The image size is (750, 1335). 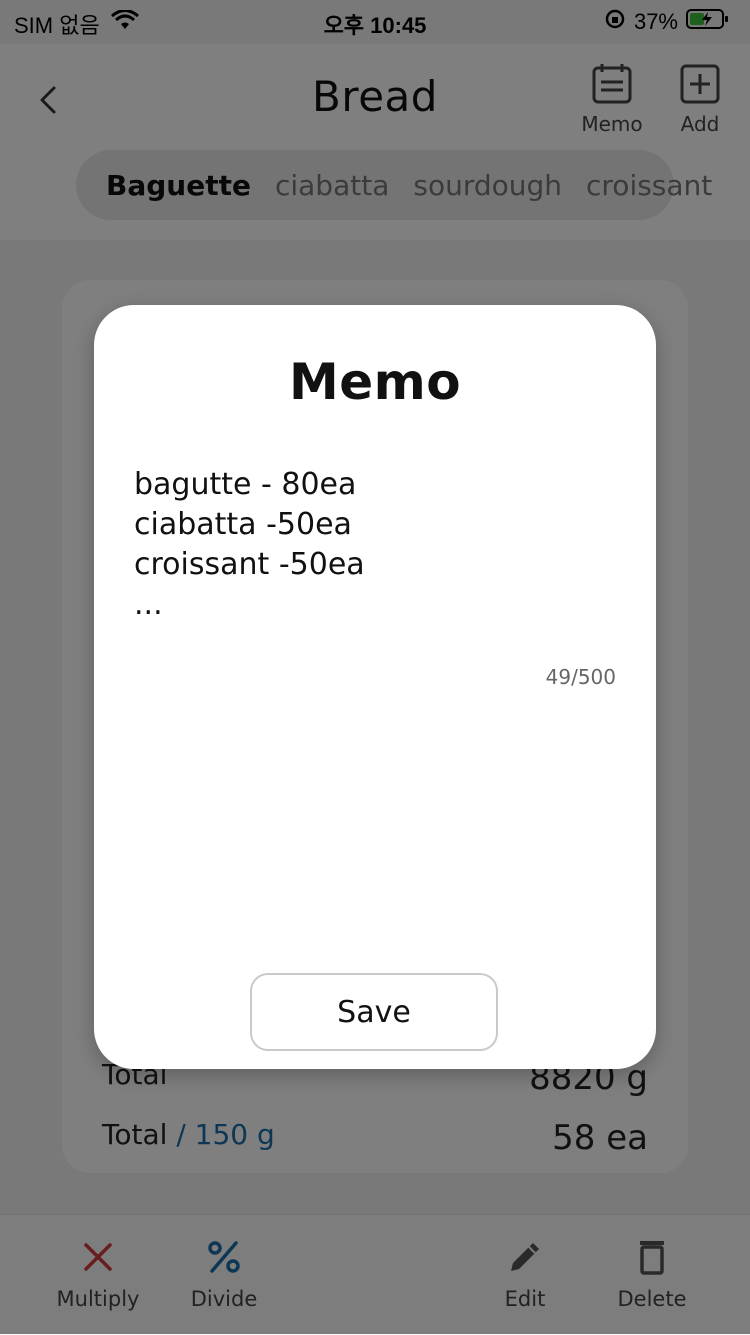 I want to click on save-button: Save, so click(x=374, y=1012).